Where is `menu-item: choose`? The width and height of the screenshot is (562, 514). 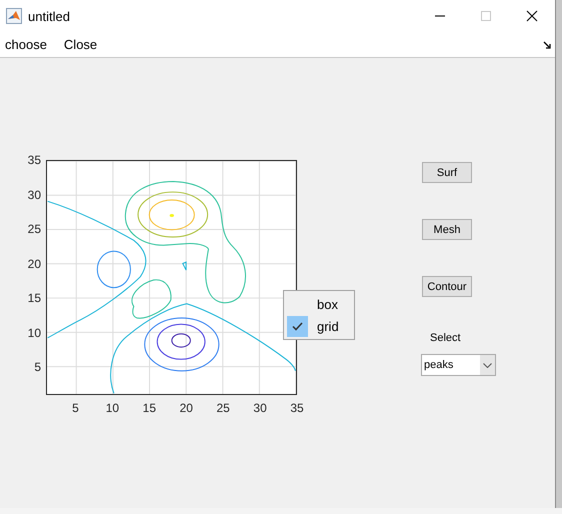 menu-item: choose is located at coordinates (26, 44).